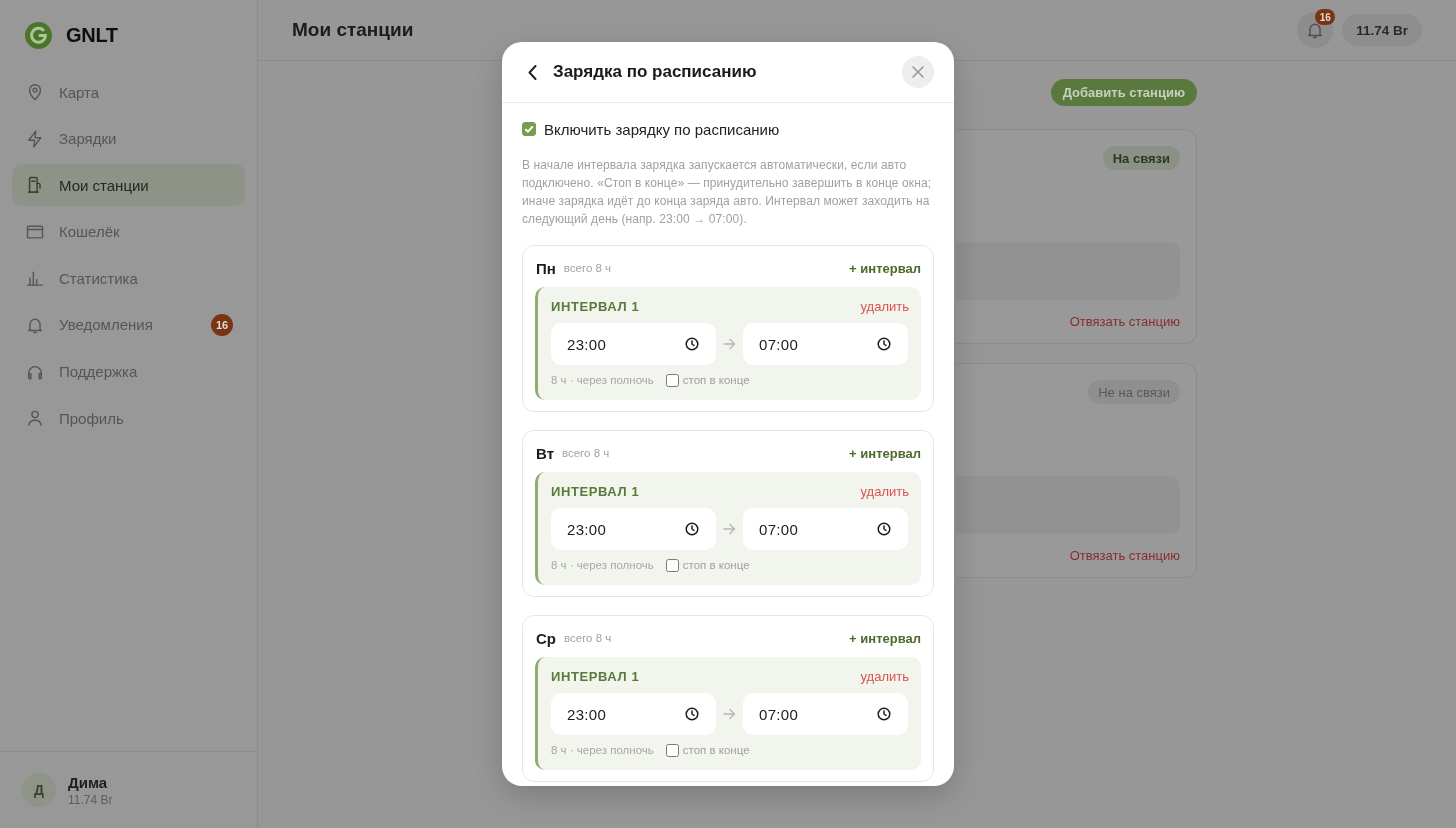  I want to click on back-button, so click(532, 72).